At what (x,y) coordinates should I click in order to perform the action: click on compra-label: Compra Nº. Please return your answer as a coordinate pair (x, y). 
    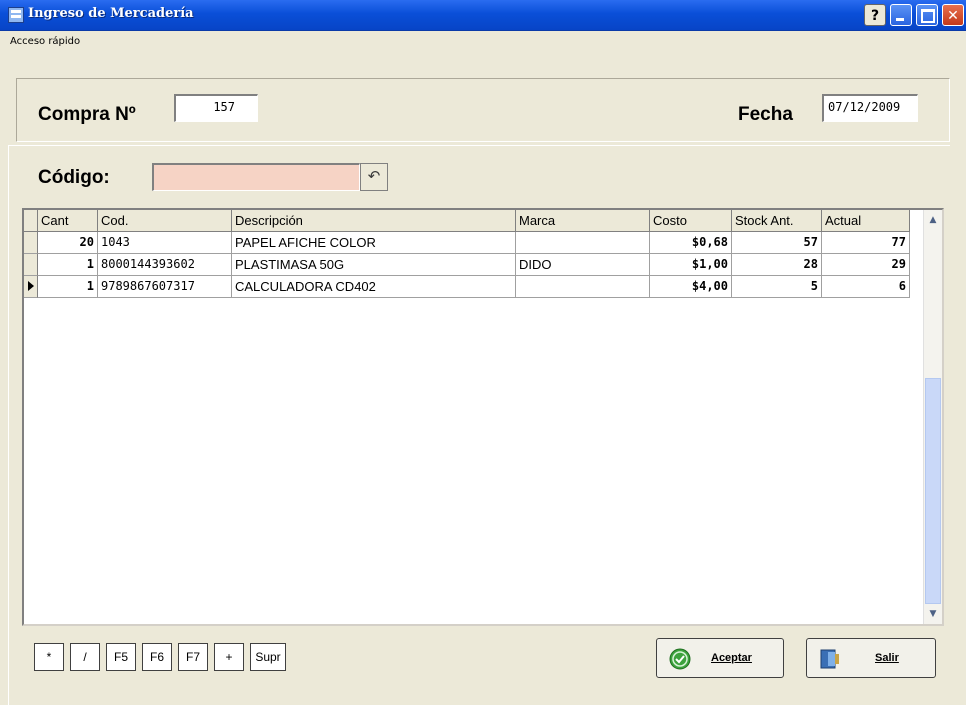
    Looking at the image, I should click on (87, 114).